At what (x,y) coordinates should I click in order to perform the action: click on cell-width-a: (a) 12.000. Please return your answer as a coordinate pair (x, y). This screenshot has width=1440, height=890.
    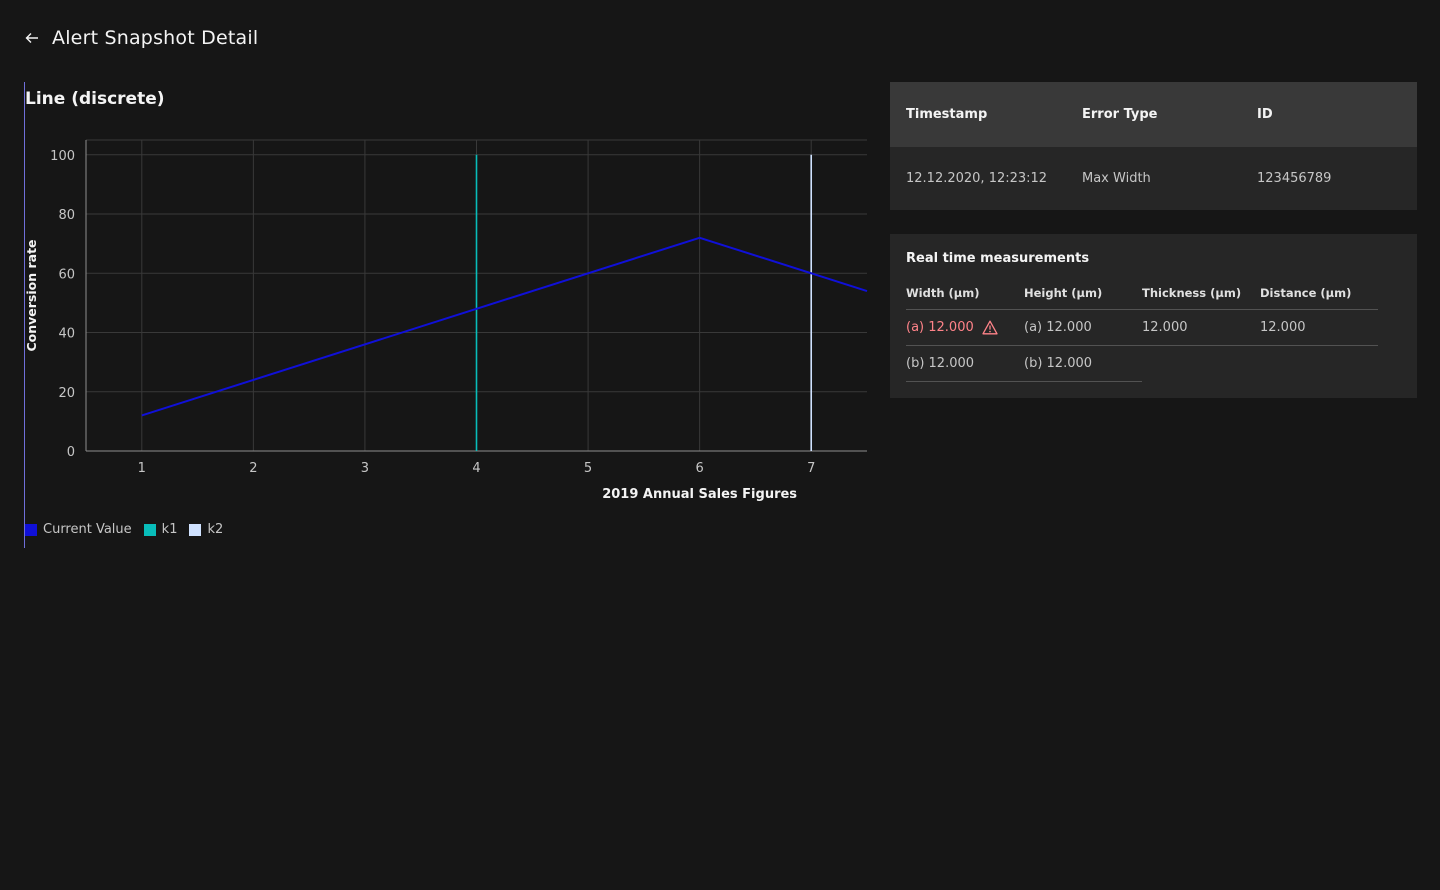
    Looking at the image, I should click on (952, 327).